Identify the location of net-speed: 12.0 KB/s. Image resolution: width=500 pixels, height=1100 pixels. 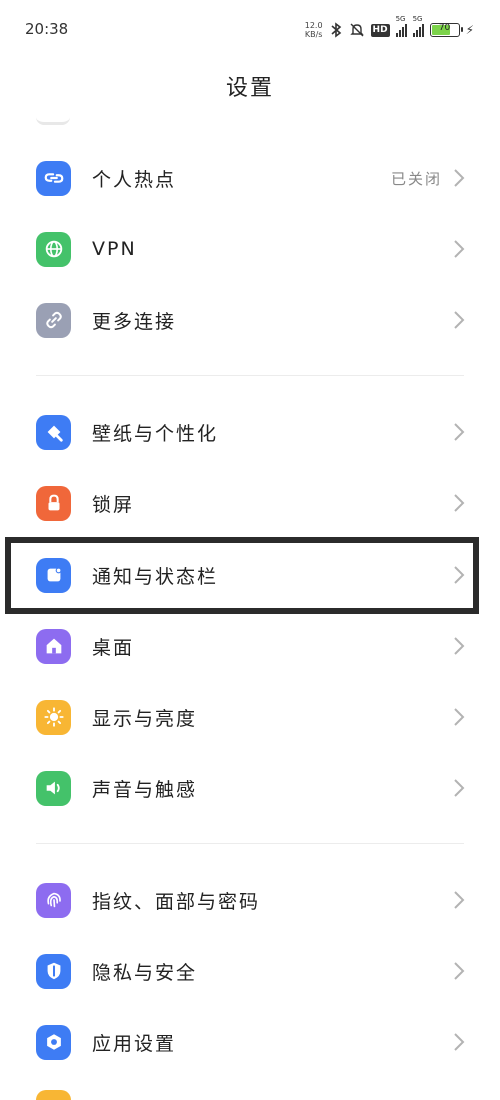
(314, 30).